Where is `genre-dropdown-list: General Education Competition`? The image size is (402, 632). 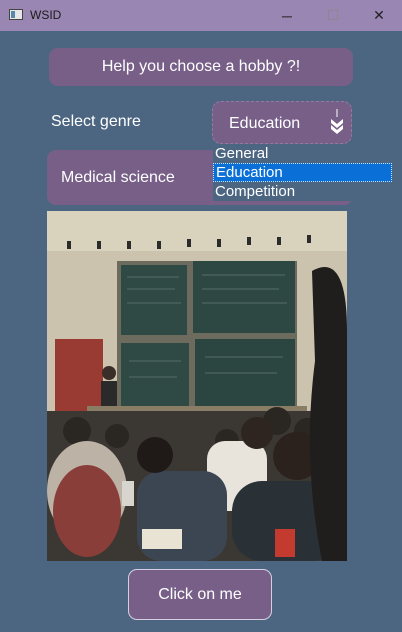
genre-dropdown-list: General Education Competition is located at coordinates (302, 172).